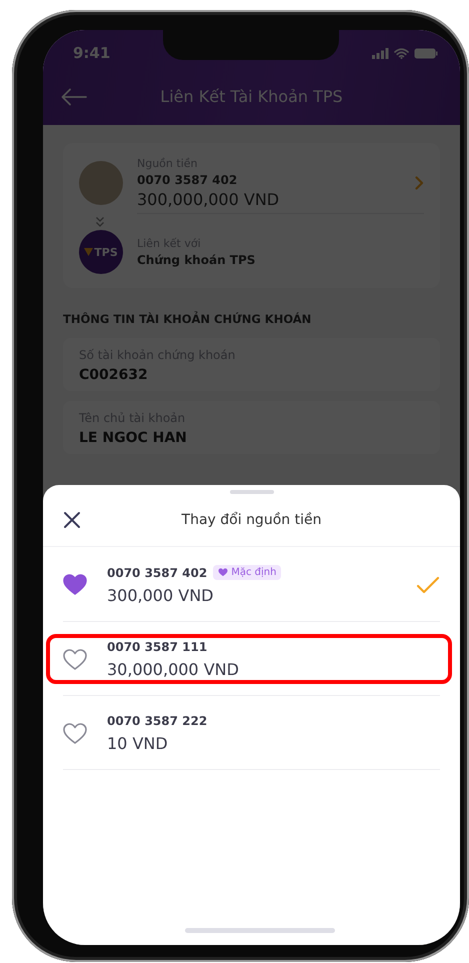 The image size is (469, 963). What do you see at coordinates (251, 659) in the screenshot?
I see `account-row: 0070 3587 111 30,000,000 VND` at bounding box center [251, 659].